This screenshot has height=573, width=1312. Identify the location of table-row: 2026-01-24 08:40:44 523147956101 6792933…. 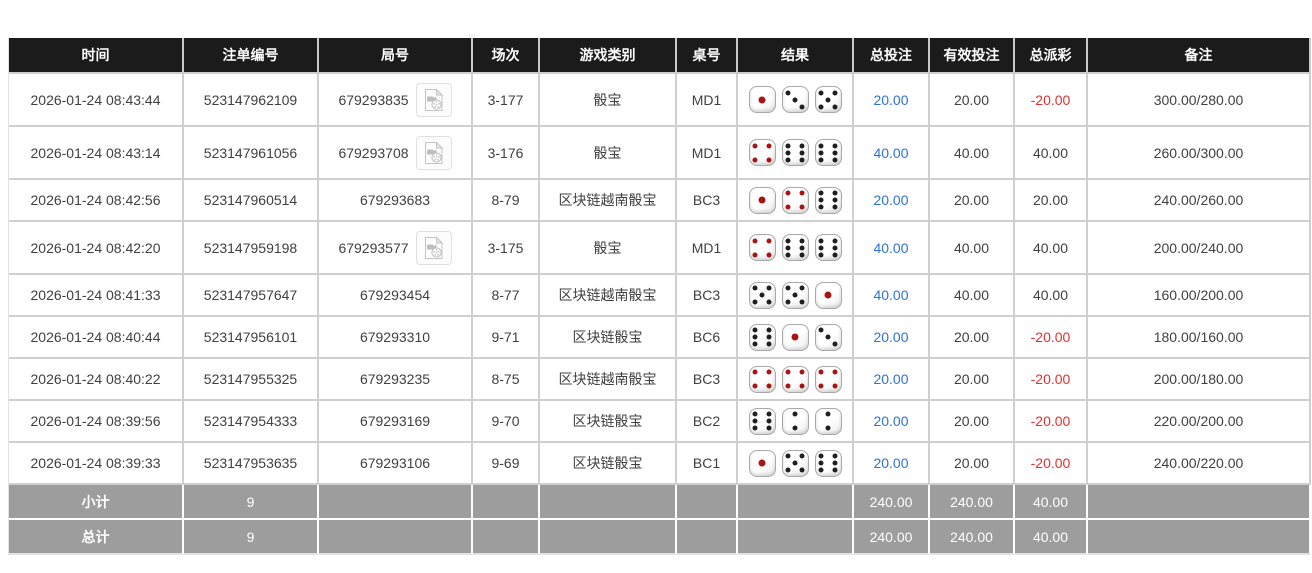
(660, 338).